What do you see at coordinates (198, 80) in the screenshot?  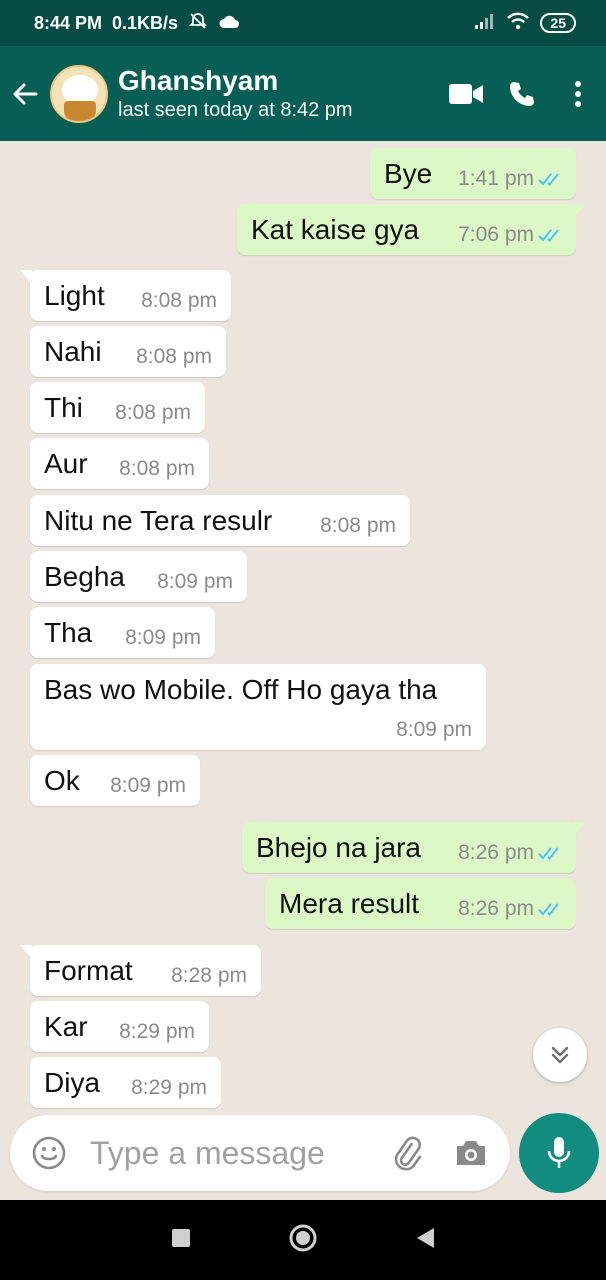 I see `contact-name: Ghanshyam` at bounding box center [198, 80].